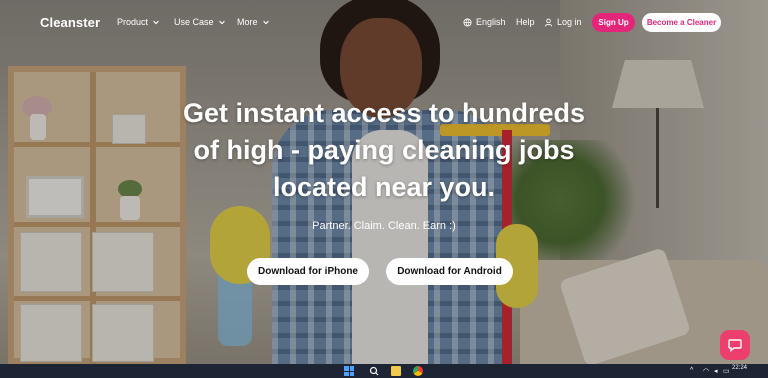  What do you see at coordinates (691, 370) in the screenshot?
I see `chevron-up-icon: ^` at bounding box center [691, 370].